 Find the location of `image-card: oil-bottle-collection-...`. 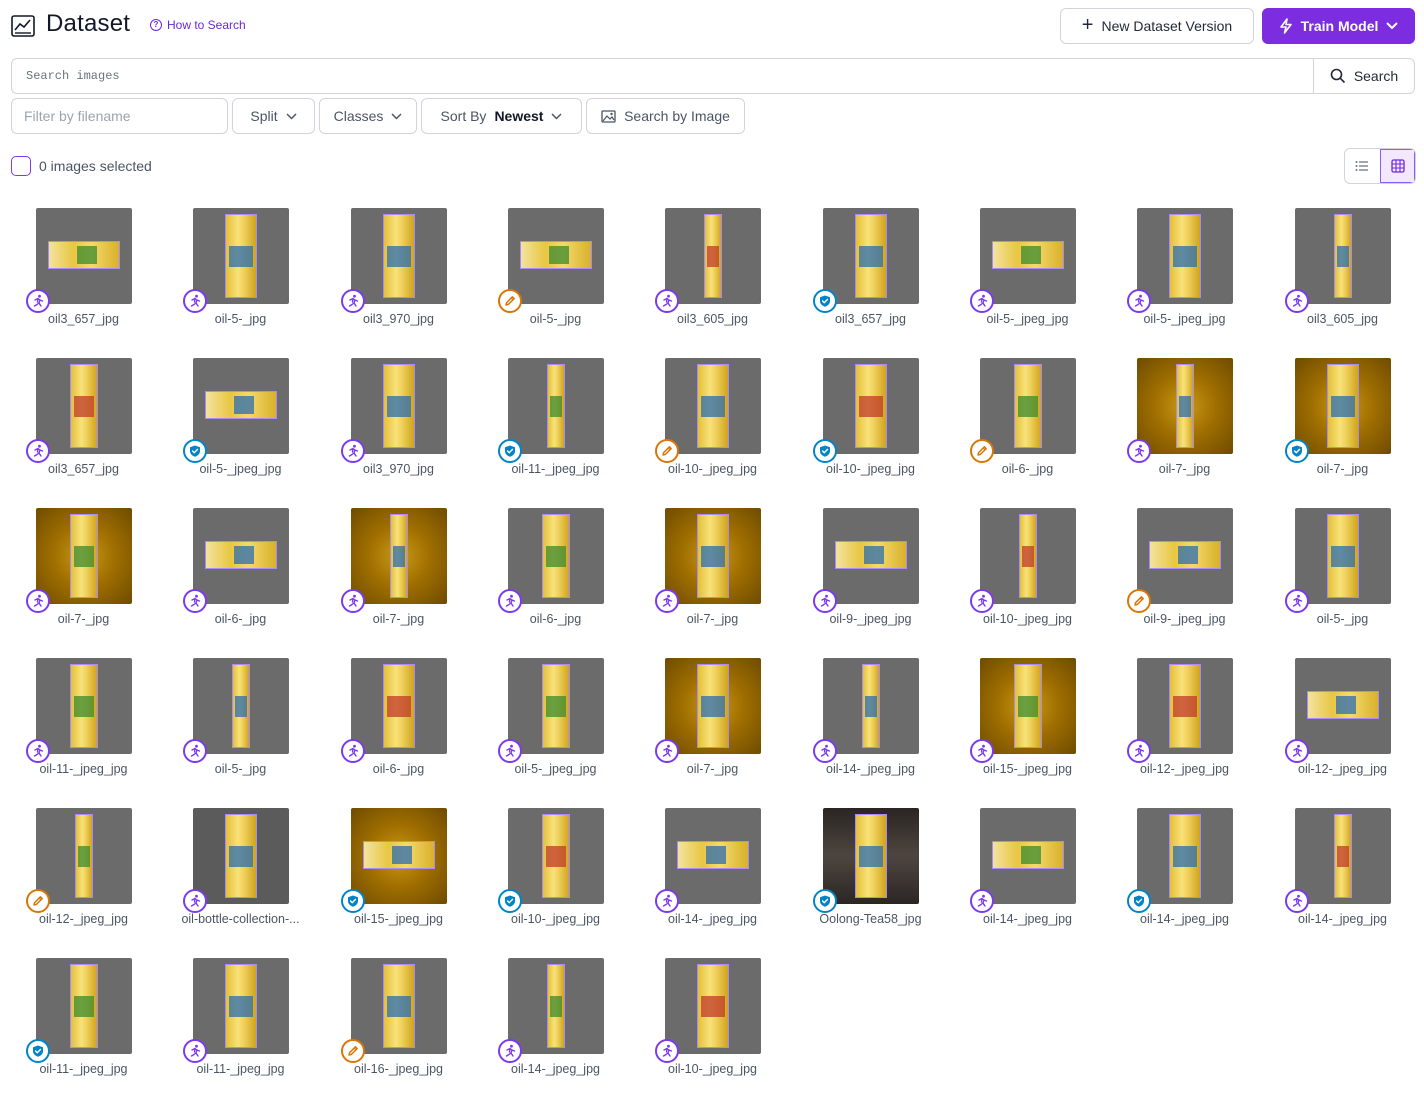

image-card: oil-bottle-collection-... is located at coordinates (240, 873).